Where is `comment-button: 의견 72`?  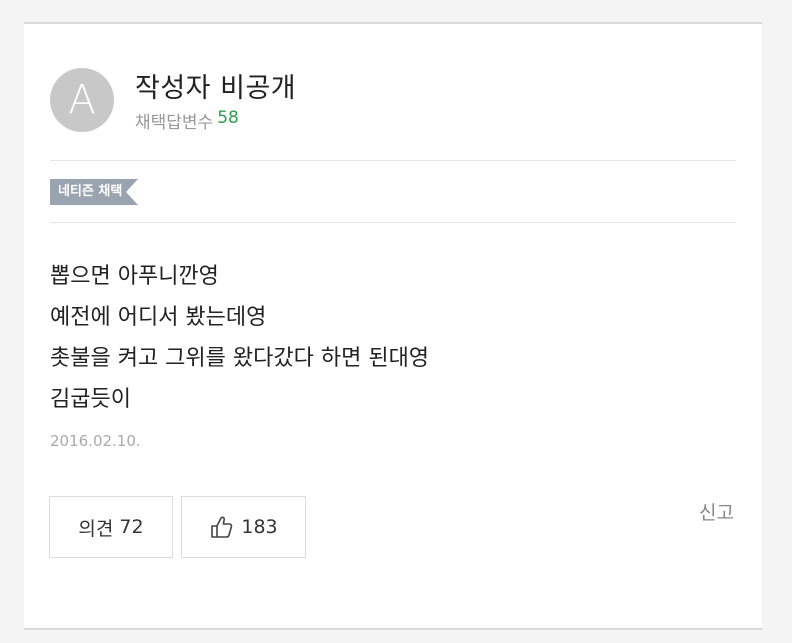 comment-button: 의견 72 is located at coordinates (111, 527).